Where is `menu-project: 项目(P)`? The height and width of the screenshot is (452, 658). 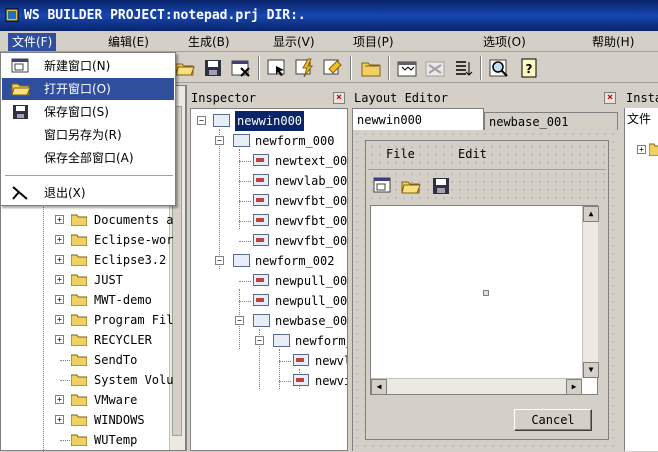 menu-project: 项目(P) is located at coordinates (373, 42).